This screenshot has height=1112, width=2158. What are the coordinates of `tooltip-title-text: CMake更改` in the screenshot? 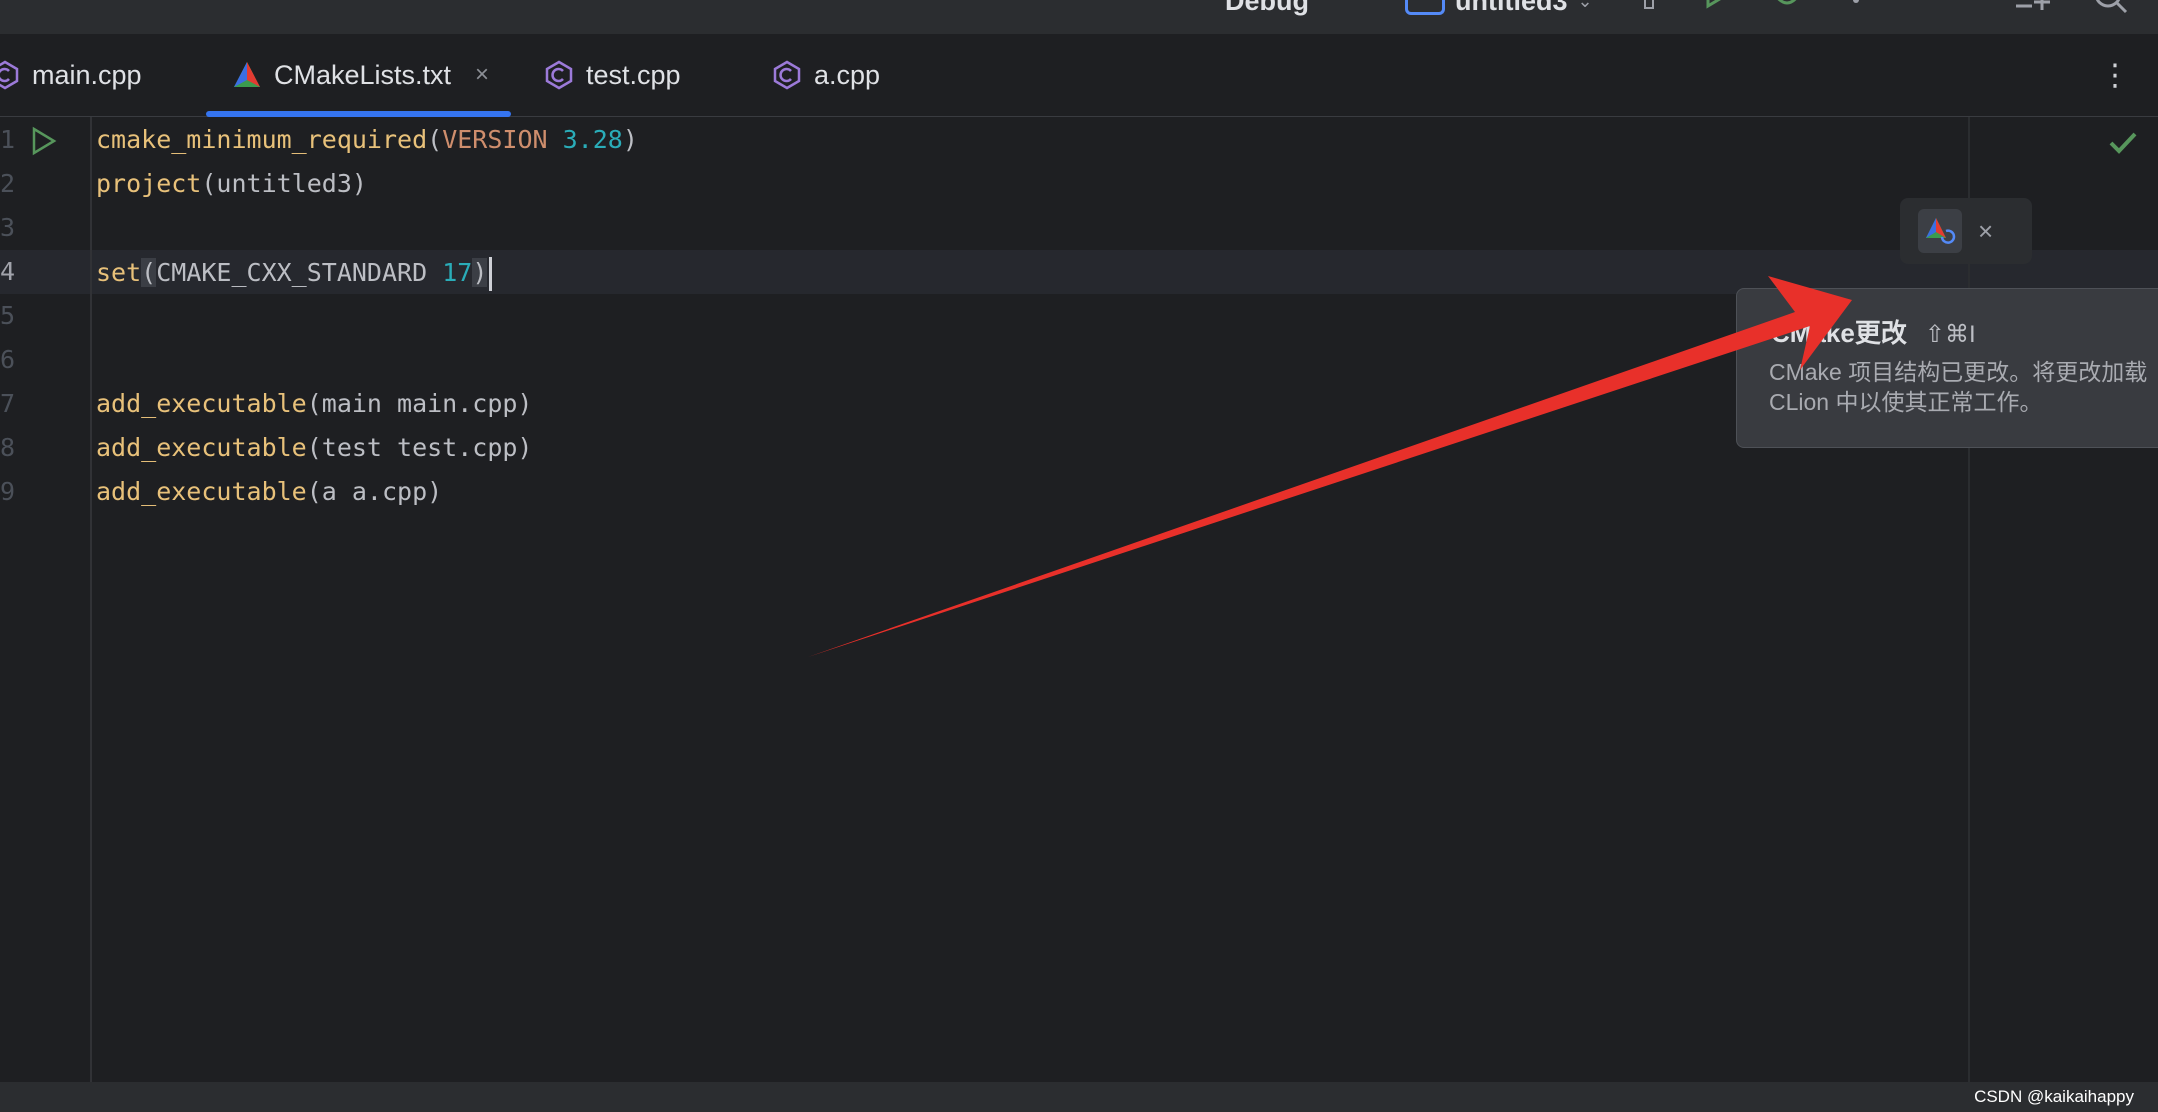 It's located at (1839, 333).